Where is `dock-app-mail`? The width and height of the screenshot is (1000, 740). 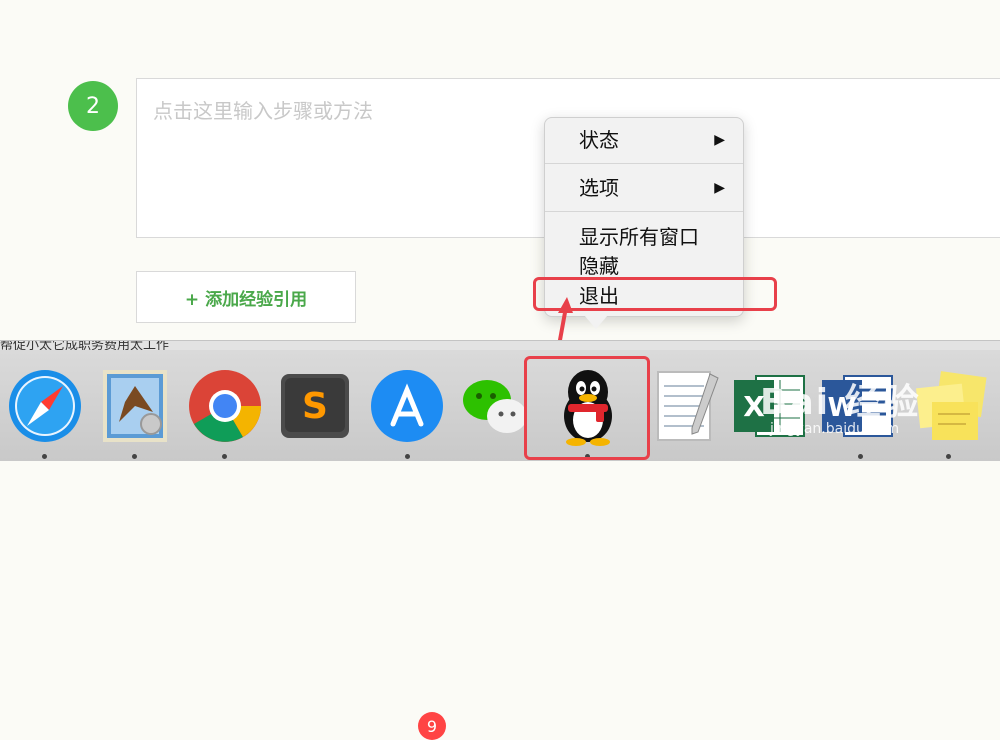 dock-app-mail is located at coordinates (135, 406).